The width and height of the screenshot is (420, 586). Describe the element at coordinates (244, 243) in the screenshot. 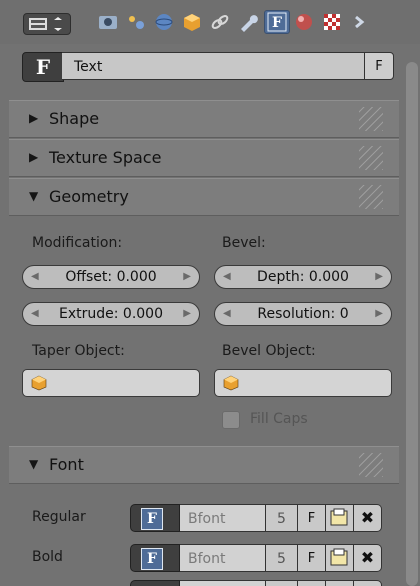

I see `bevel-label: Bevel:` at that location.